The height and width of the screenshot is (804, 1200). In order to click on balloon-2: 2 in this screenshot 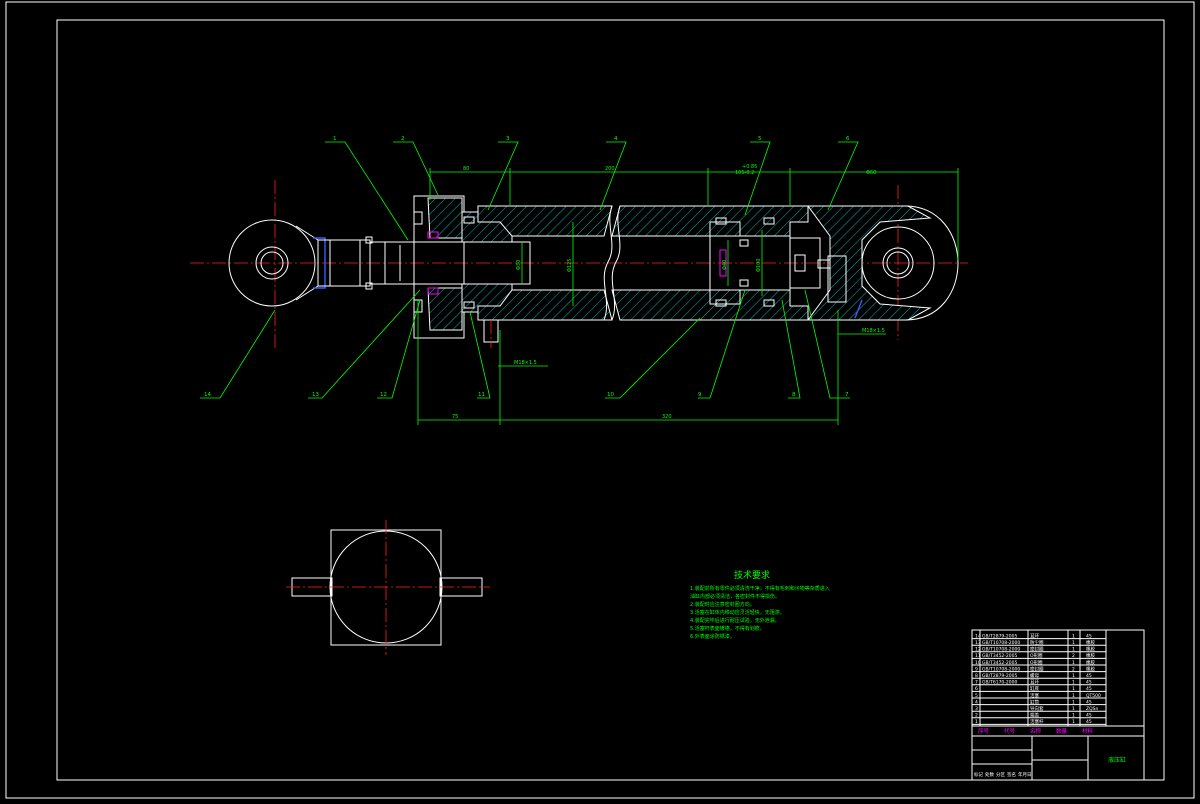, I will do `click(403, 139)`.